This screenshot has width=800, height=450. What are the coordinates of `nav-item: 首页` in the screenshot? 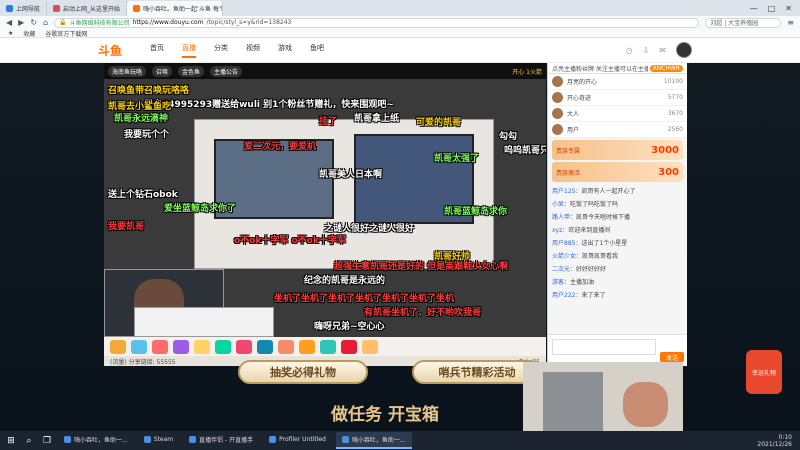 It's located at (157, 50).